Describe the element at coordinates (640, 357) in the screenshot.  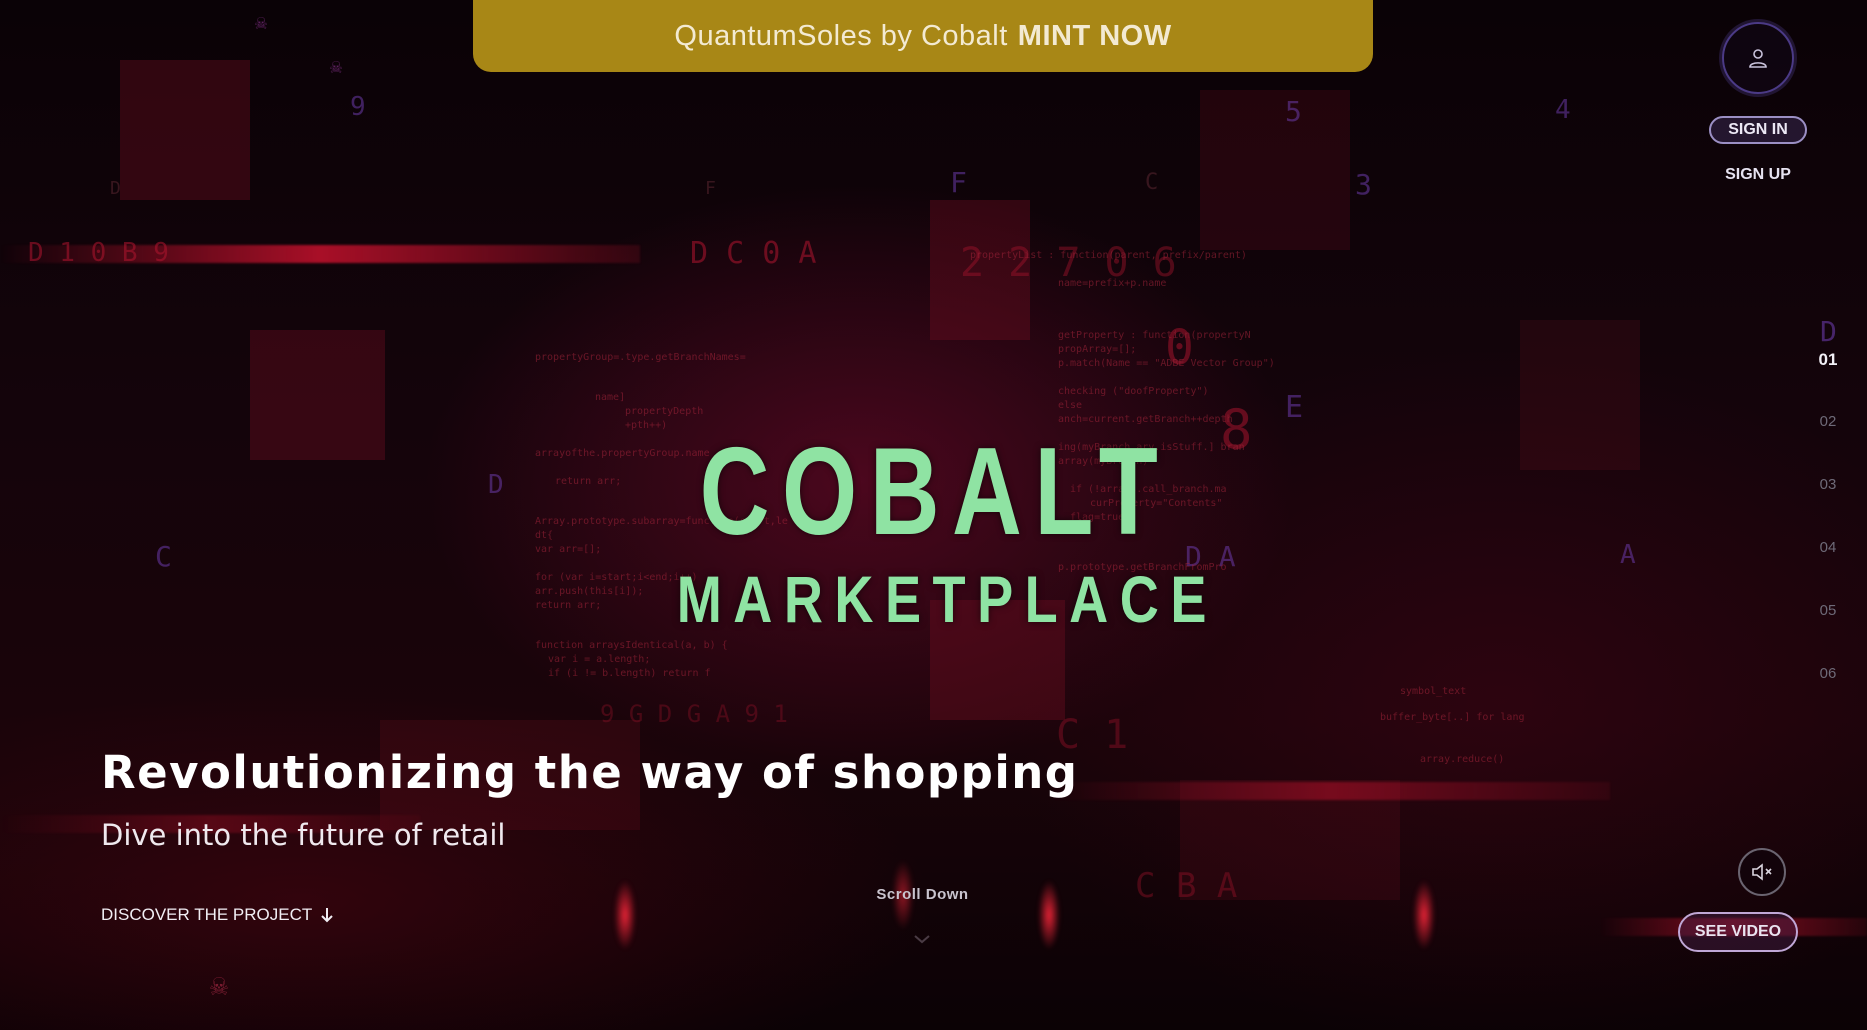
I see `bg-code-line: propertyGroup=.type.getBranchNames=` at that location.